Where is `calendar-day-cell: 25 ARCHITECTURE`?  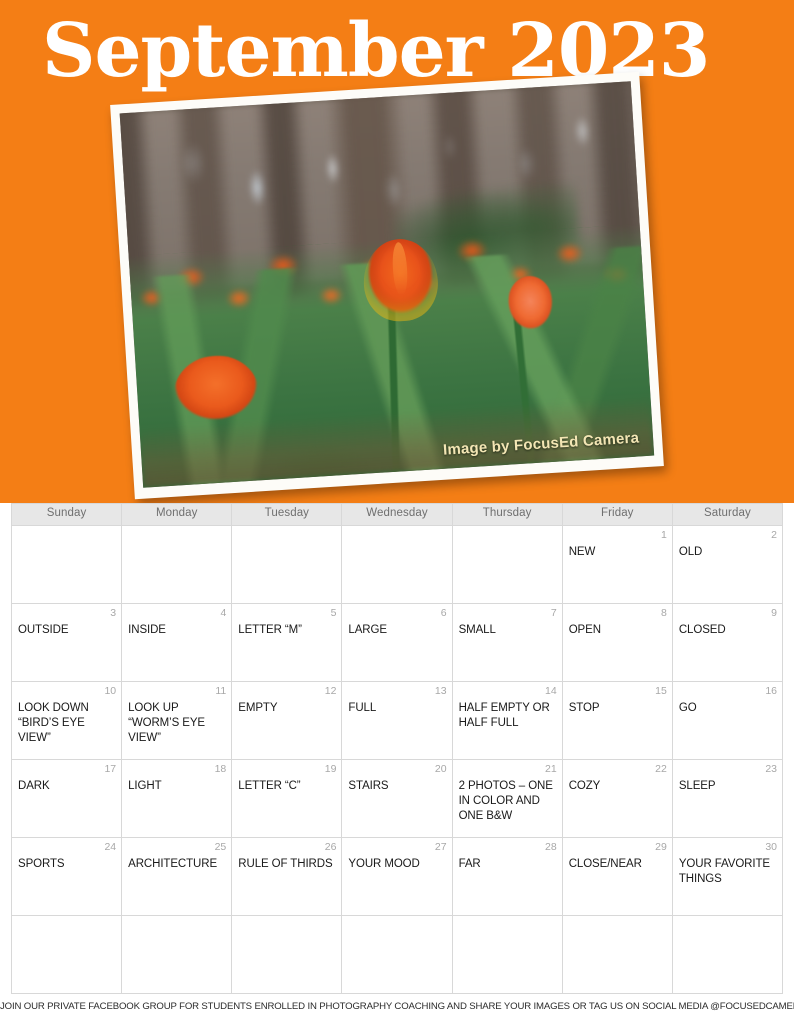
calendar-day-cell: 25 ARCHITECTURE is located at coordinates (177, 876).